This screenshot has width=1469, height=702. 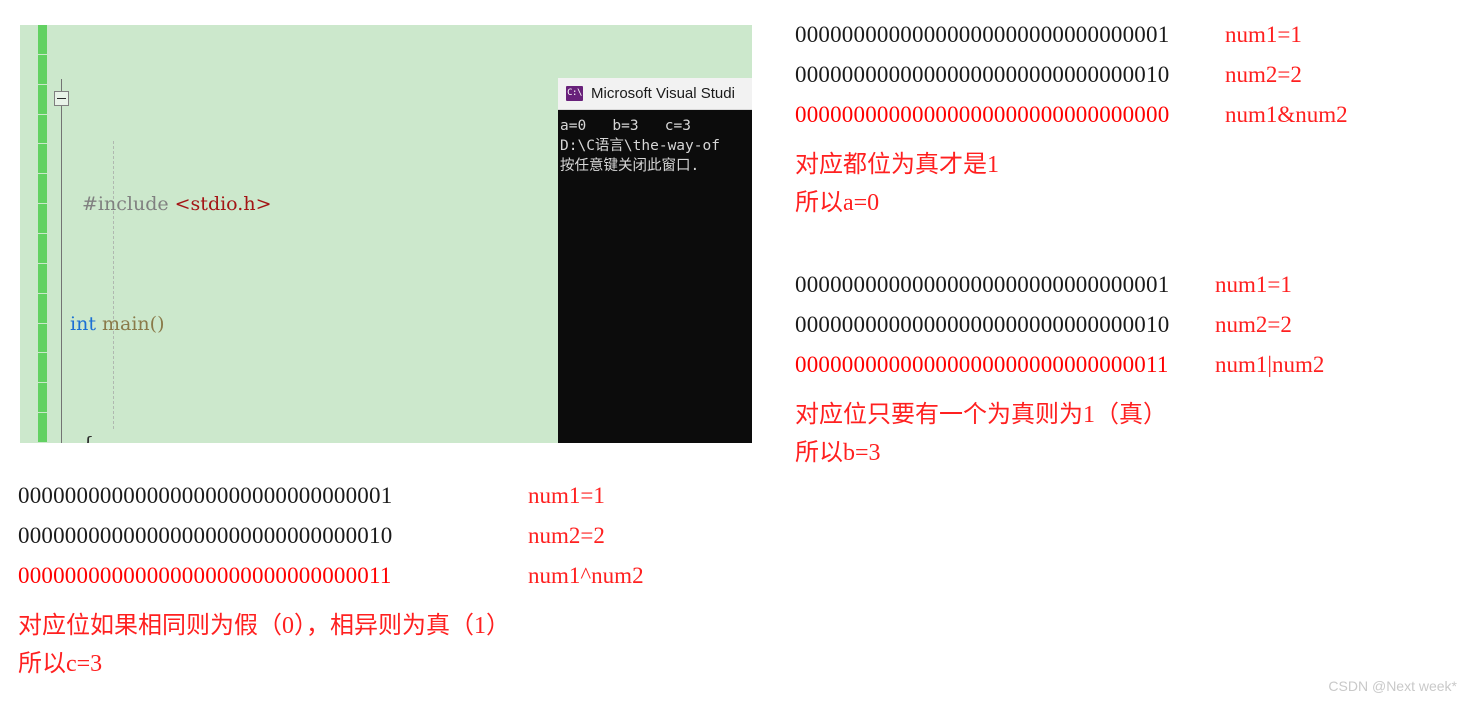 What do you see at coordinates (1270, 364) in the screenshot?
I see `binary-label: num1|num2` at bounding box center [1270, 364].